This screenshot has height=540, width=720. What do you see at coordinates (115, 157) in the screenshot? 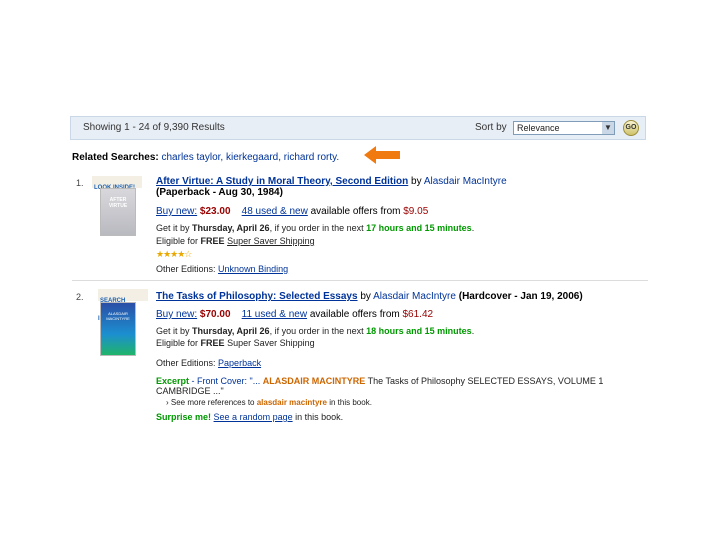
I see `related-label: Related Searches:` at bounding box center [115, 157].